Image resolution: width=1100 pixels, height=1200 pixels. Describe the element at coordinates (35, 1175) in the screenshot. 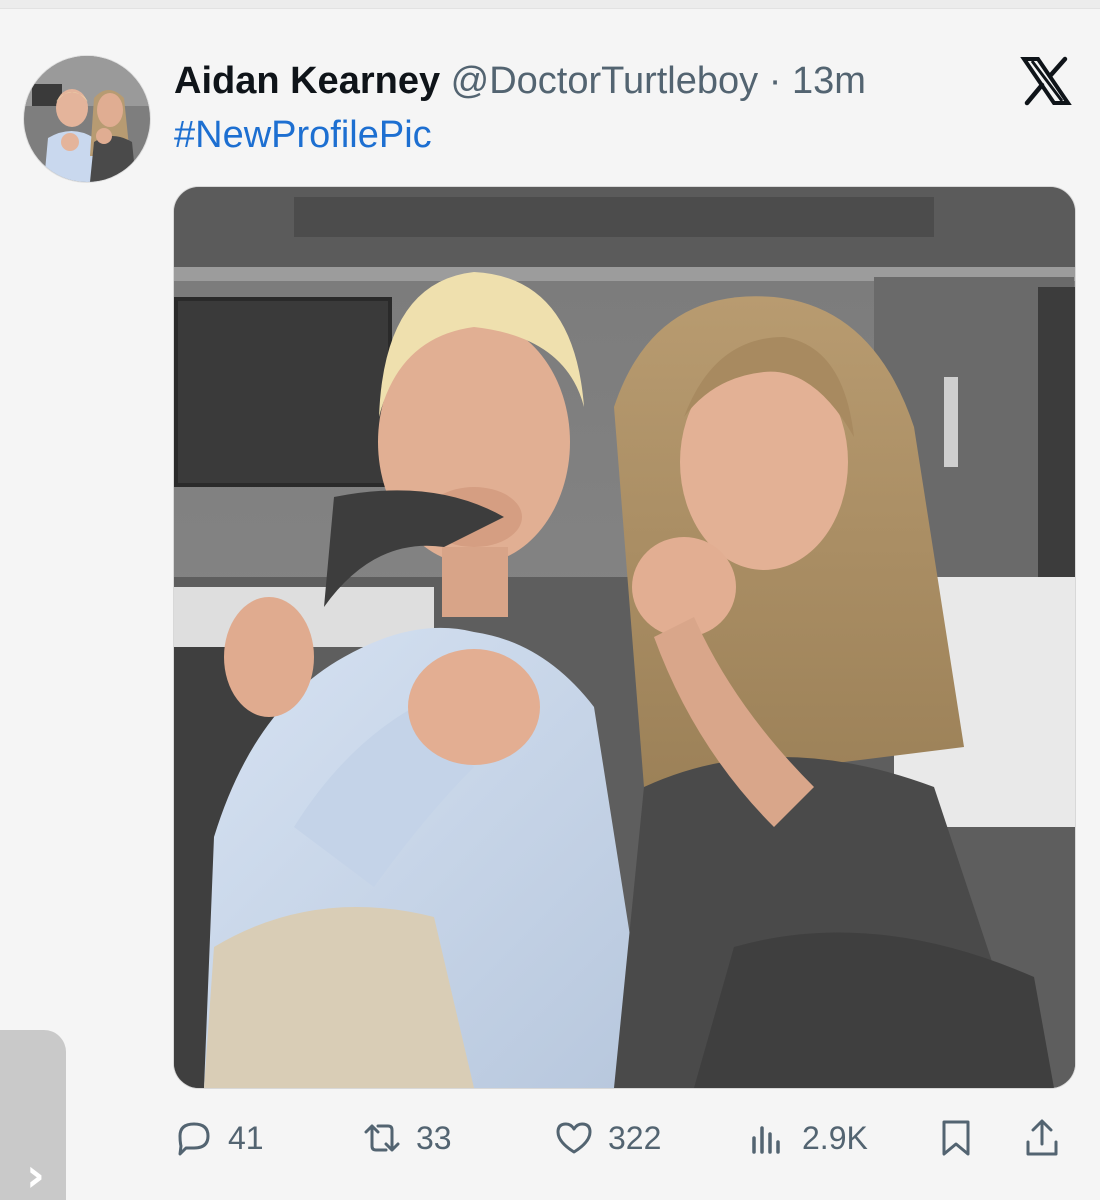

I see `chevron-right-icon: ›` at that location.